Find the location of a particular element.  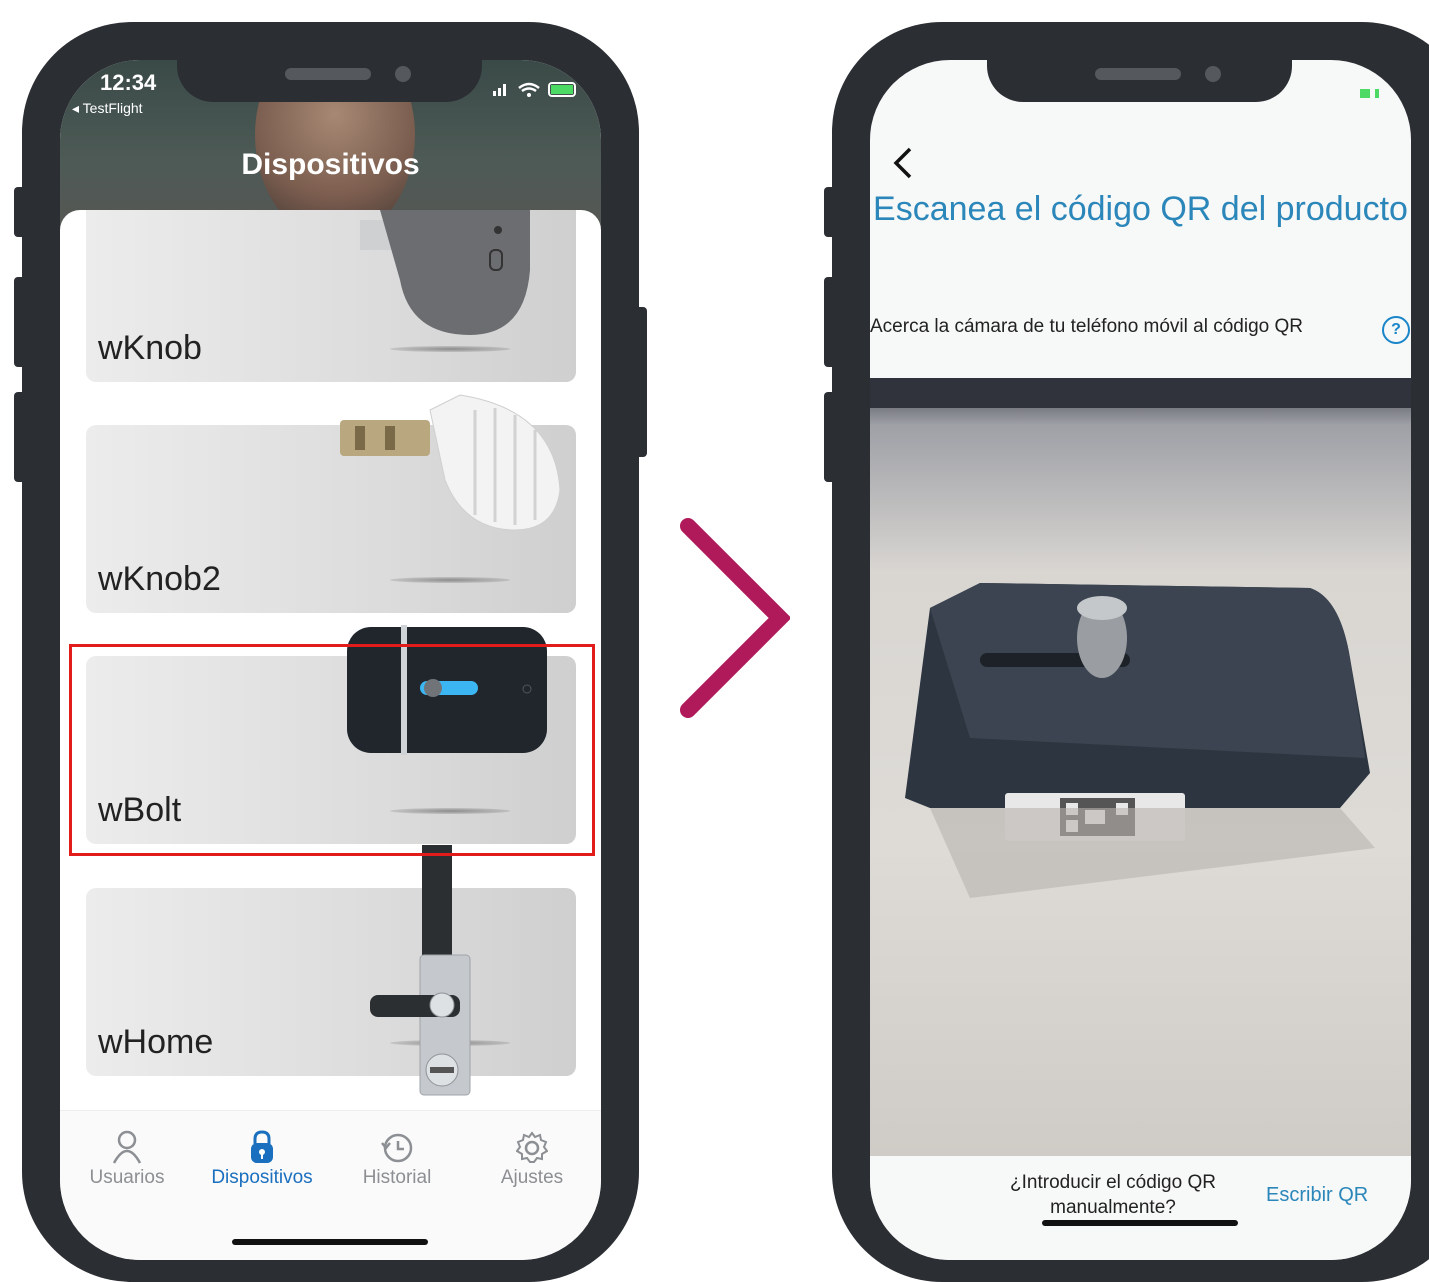

lock-icon is located at coordinates (262, 1146).